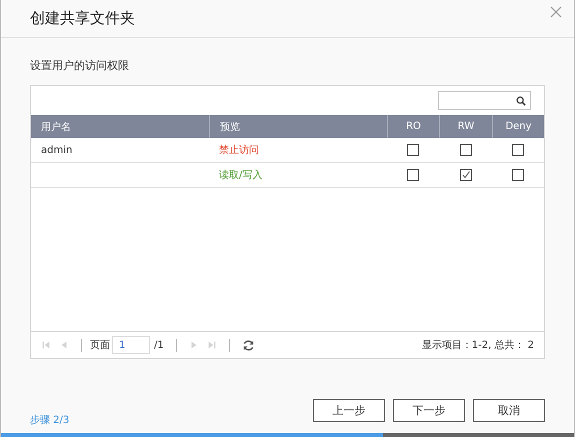 This screenshot has width=575, height=437. Describe the element at coordinates (56, 127) in the screenshot. I see `column-header: 用户名` at that location.